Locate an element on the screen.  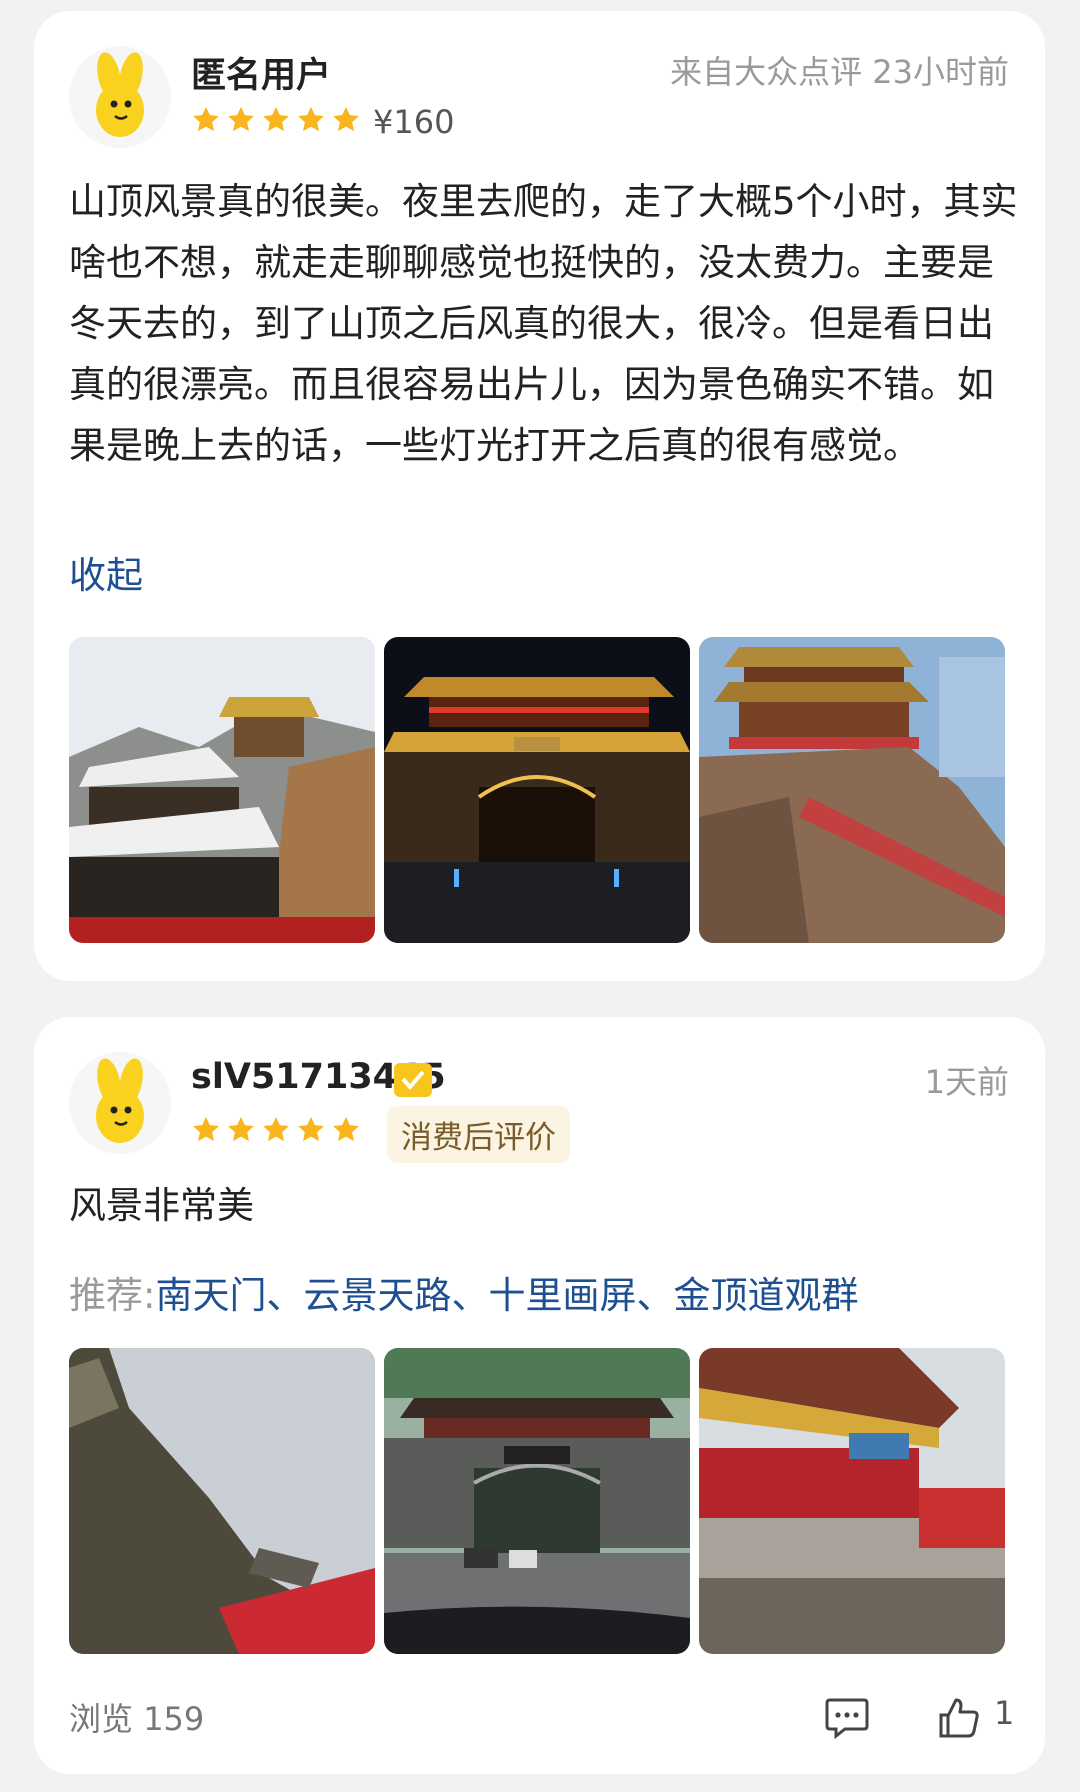
username: 匿名用户 is located at coordinates (261, 72).